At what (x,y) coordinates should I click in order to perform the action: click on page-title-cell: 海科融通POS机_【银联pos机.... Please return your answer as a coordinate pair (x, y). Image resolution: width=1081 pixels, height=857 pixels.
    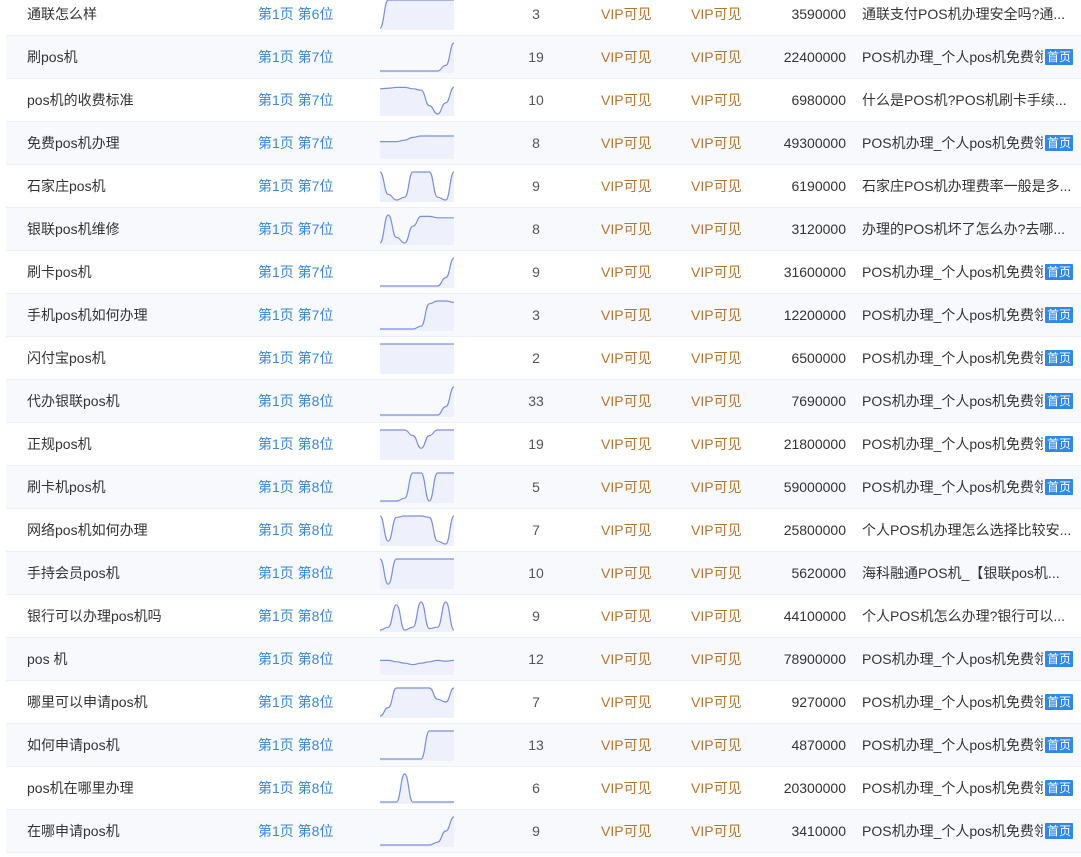
    Looking at the image, I should click on (967, 573).